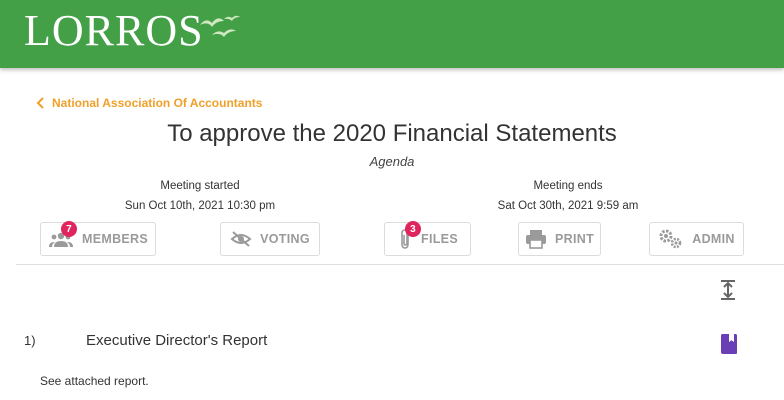 Image resolution: width=784 pixels, height=400 pixels. Describe the element at coordinates (536, 239) in the screenshot. I see `printer-icon` at that location.